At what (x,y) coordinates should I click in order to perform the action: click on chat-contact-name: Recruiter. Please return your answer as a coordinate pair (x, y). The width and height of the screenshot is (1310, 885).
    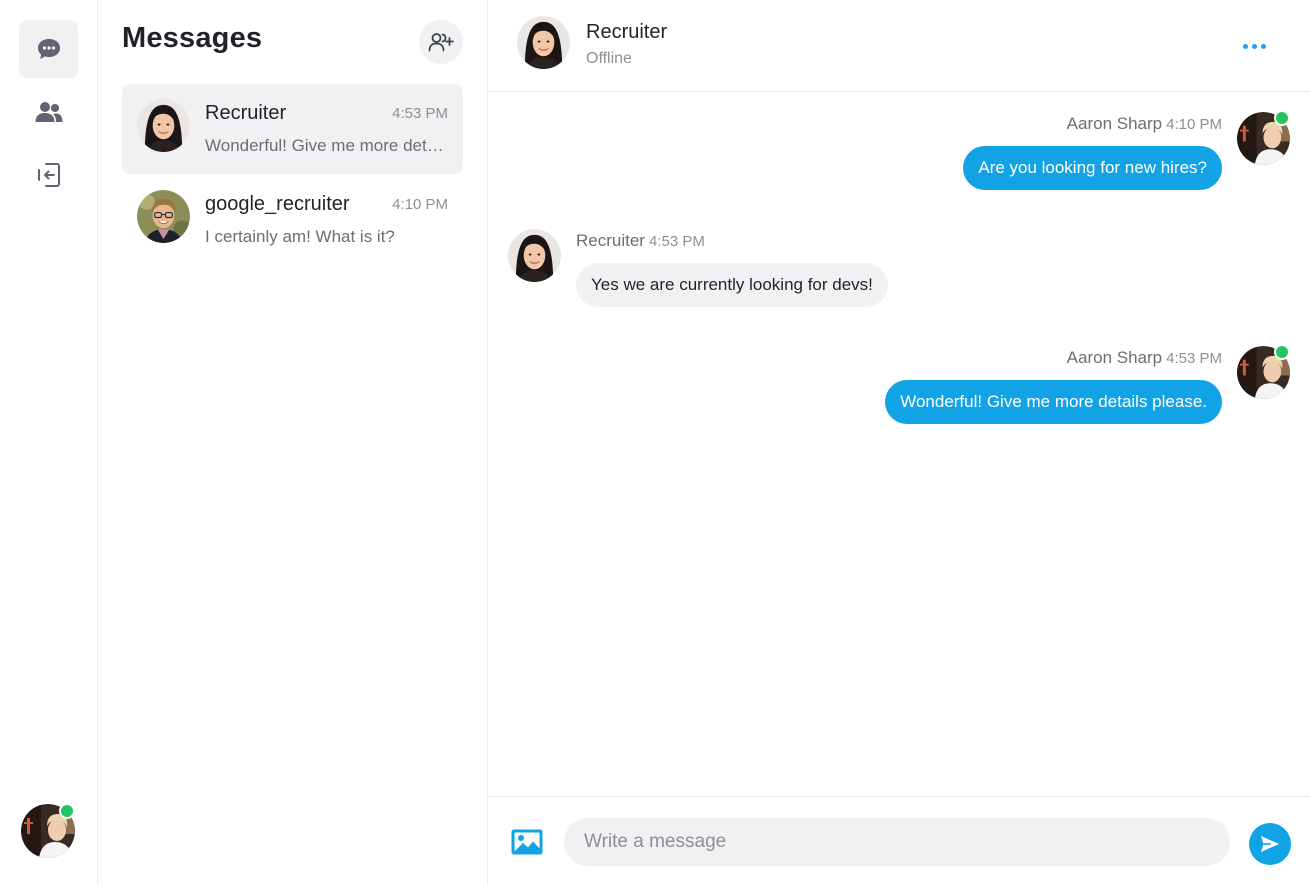
    Looking at the image, I should click on (627, 32).